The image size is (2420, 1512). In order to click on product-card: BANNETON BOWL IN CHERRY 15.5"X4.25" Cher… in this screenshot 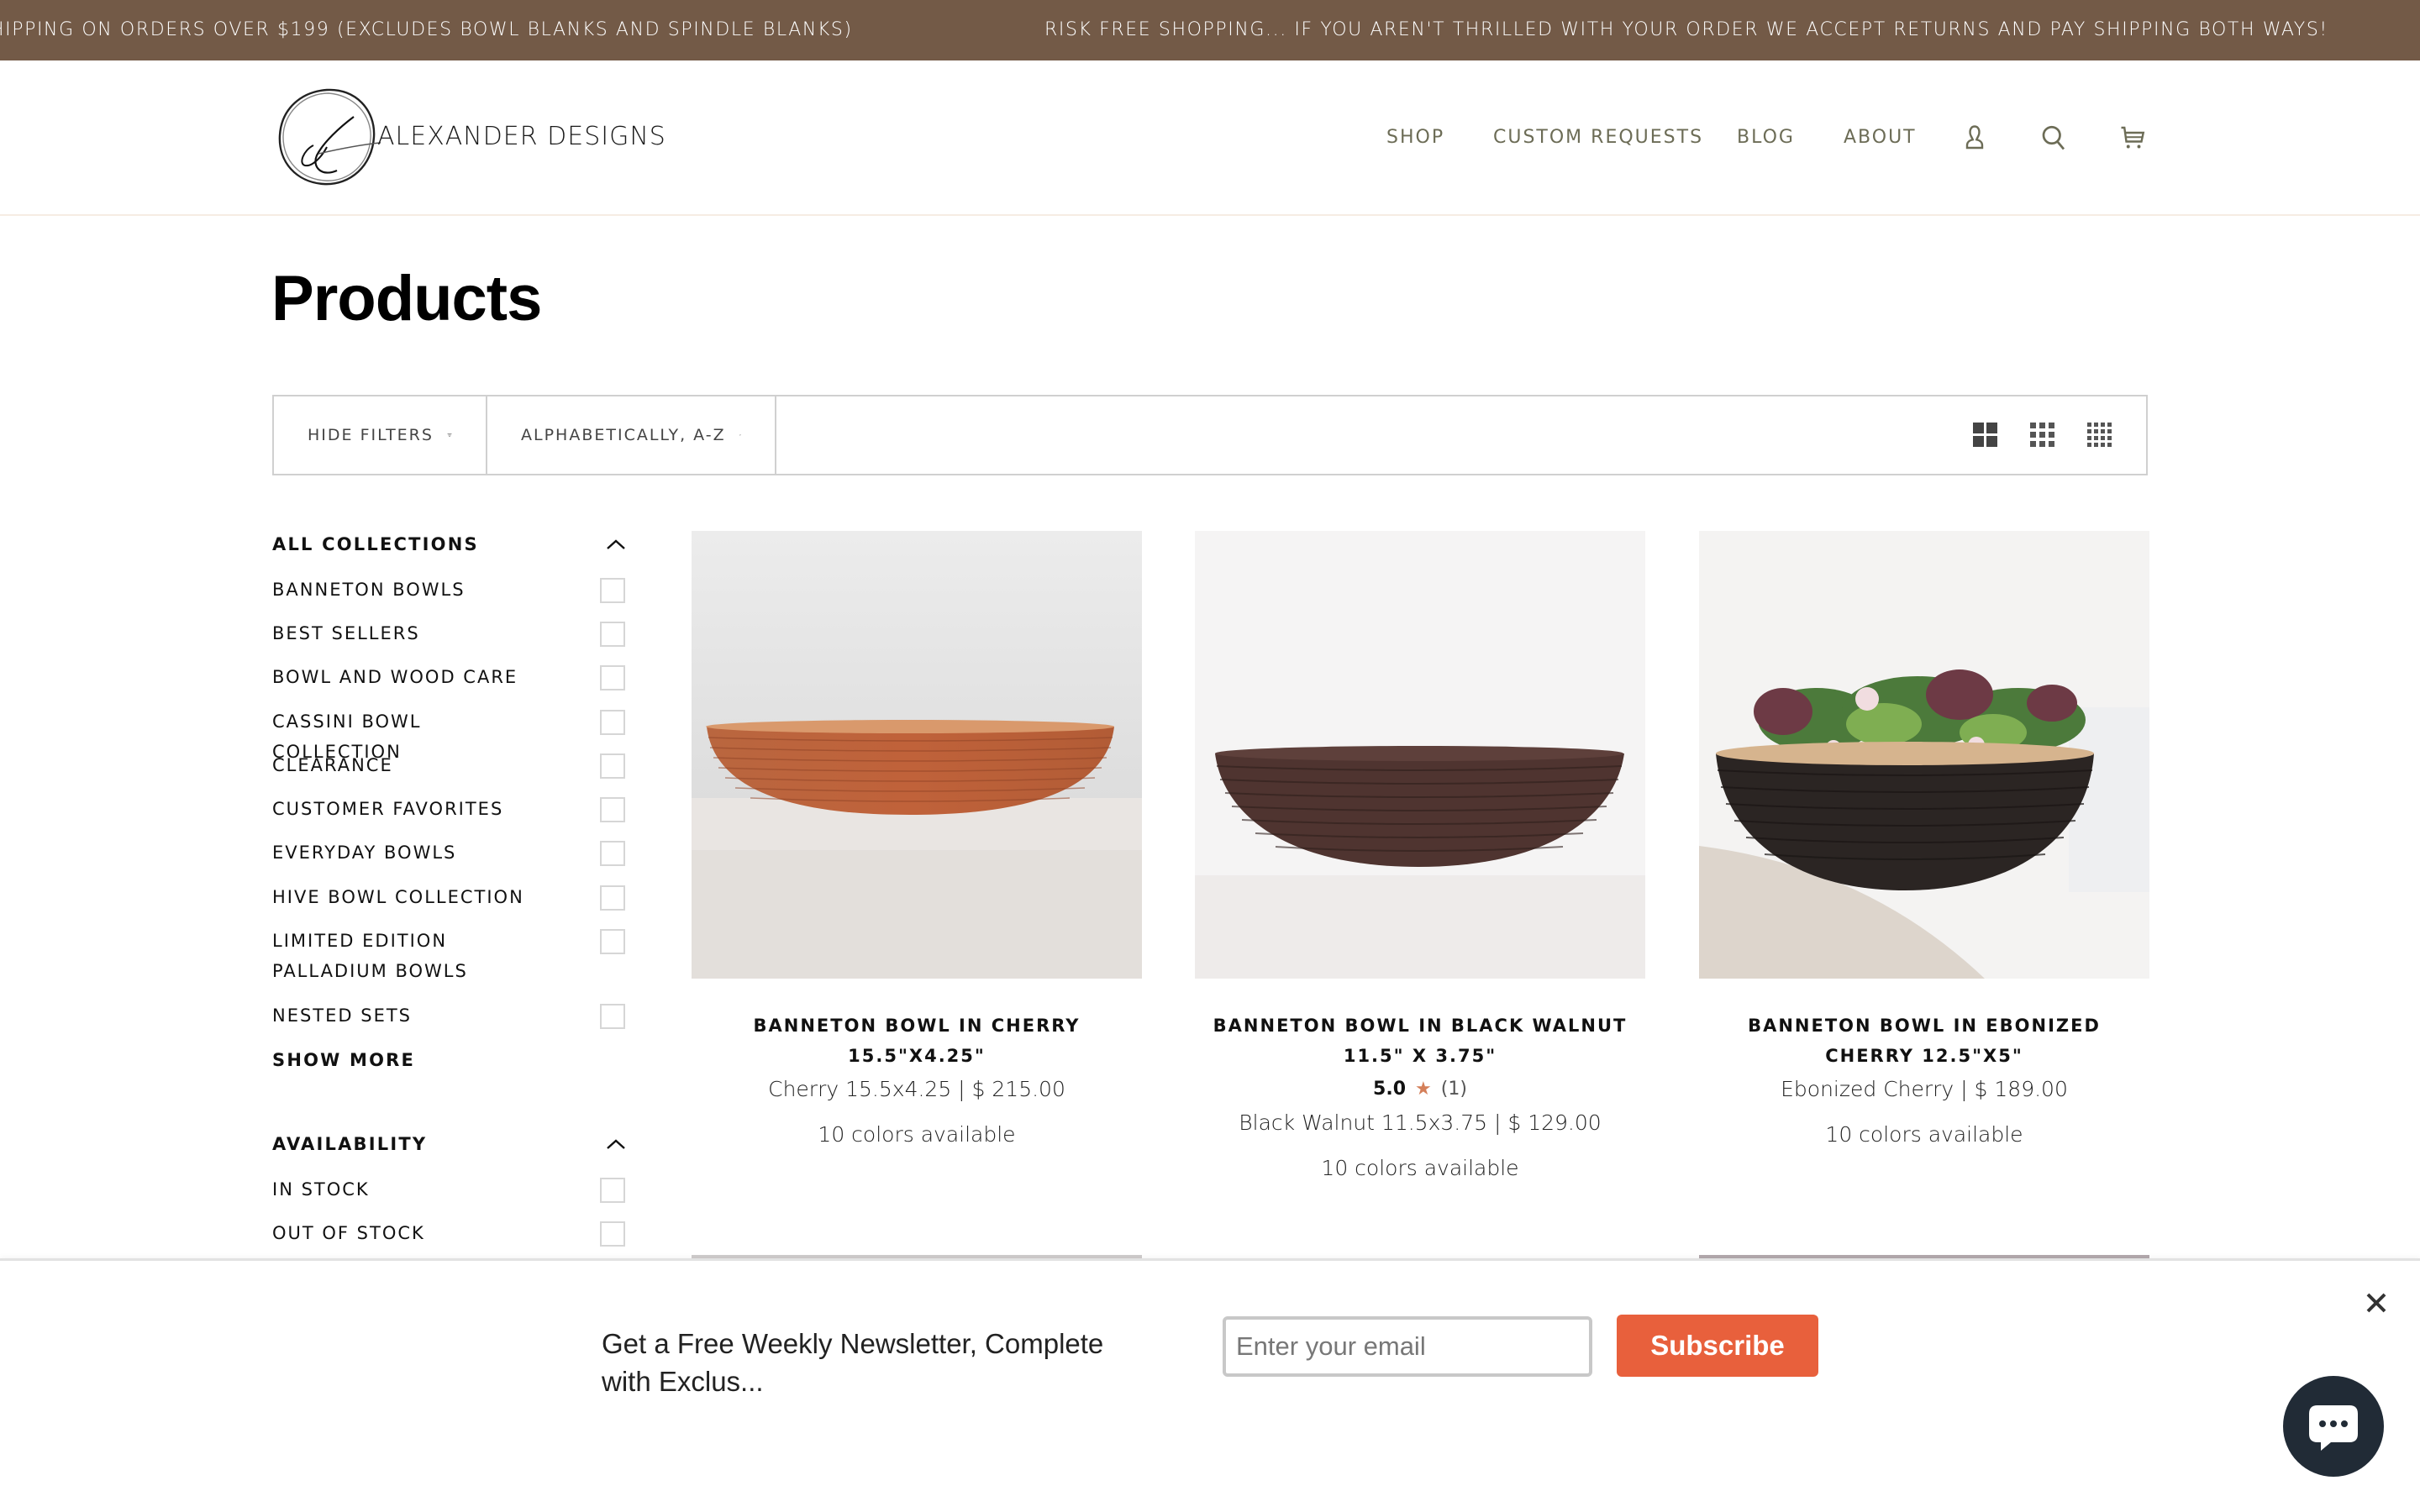, I will do `click(917, 840)`.